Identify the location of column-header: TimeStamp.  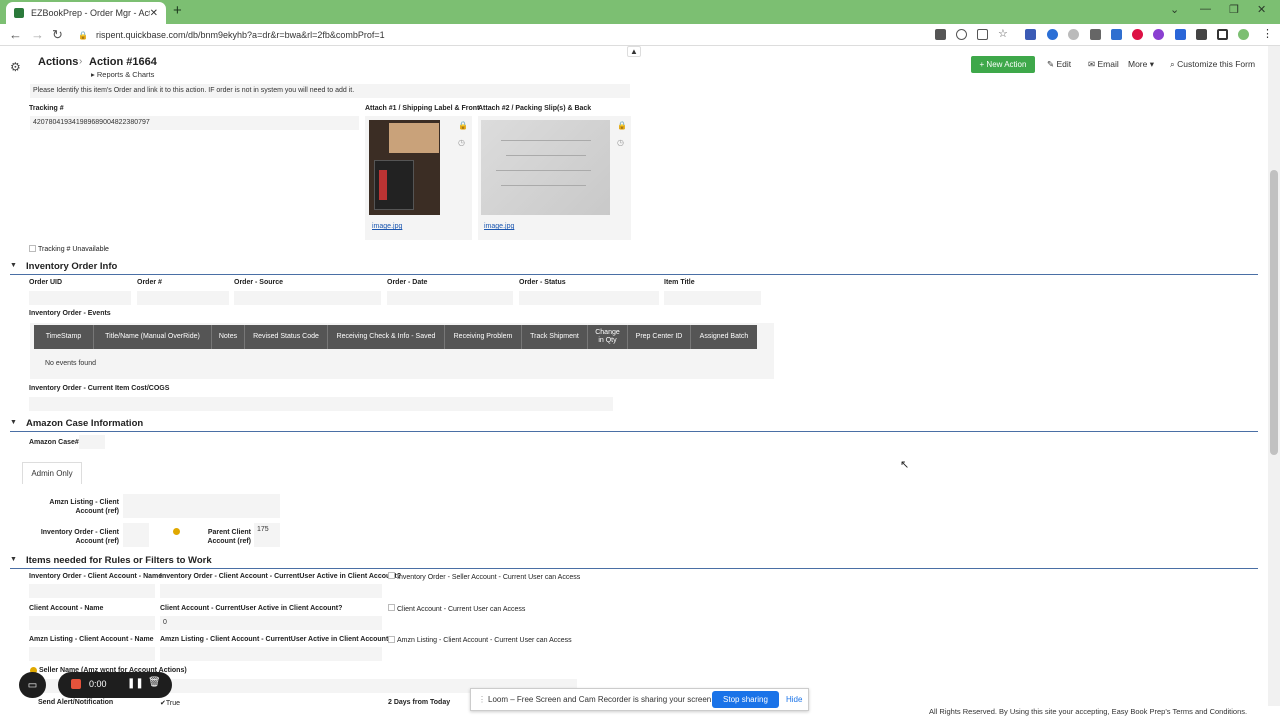
(64, 337).